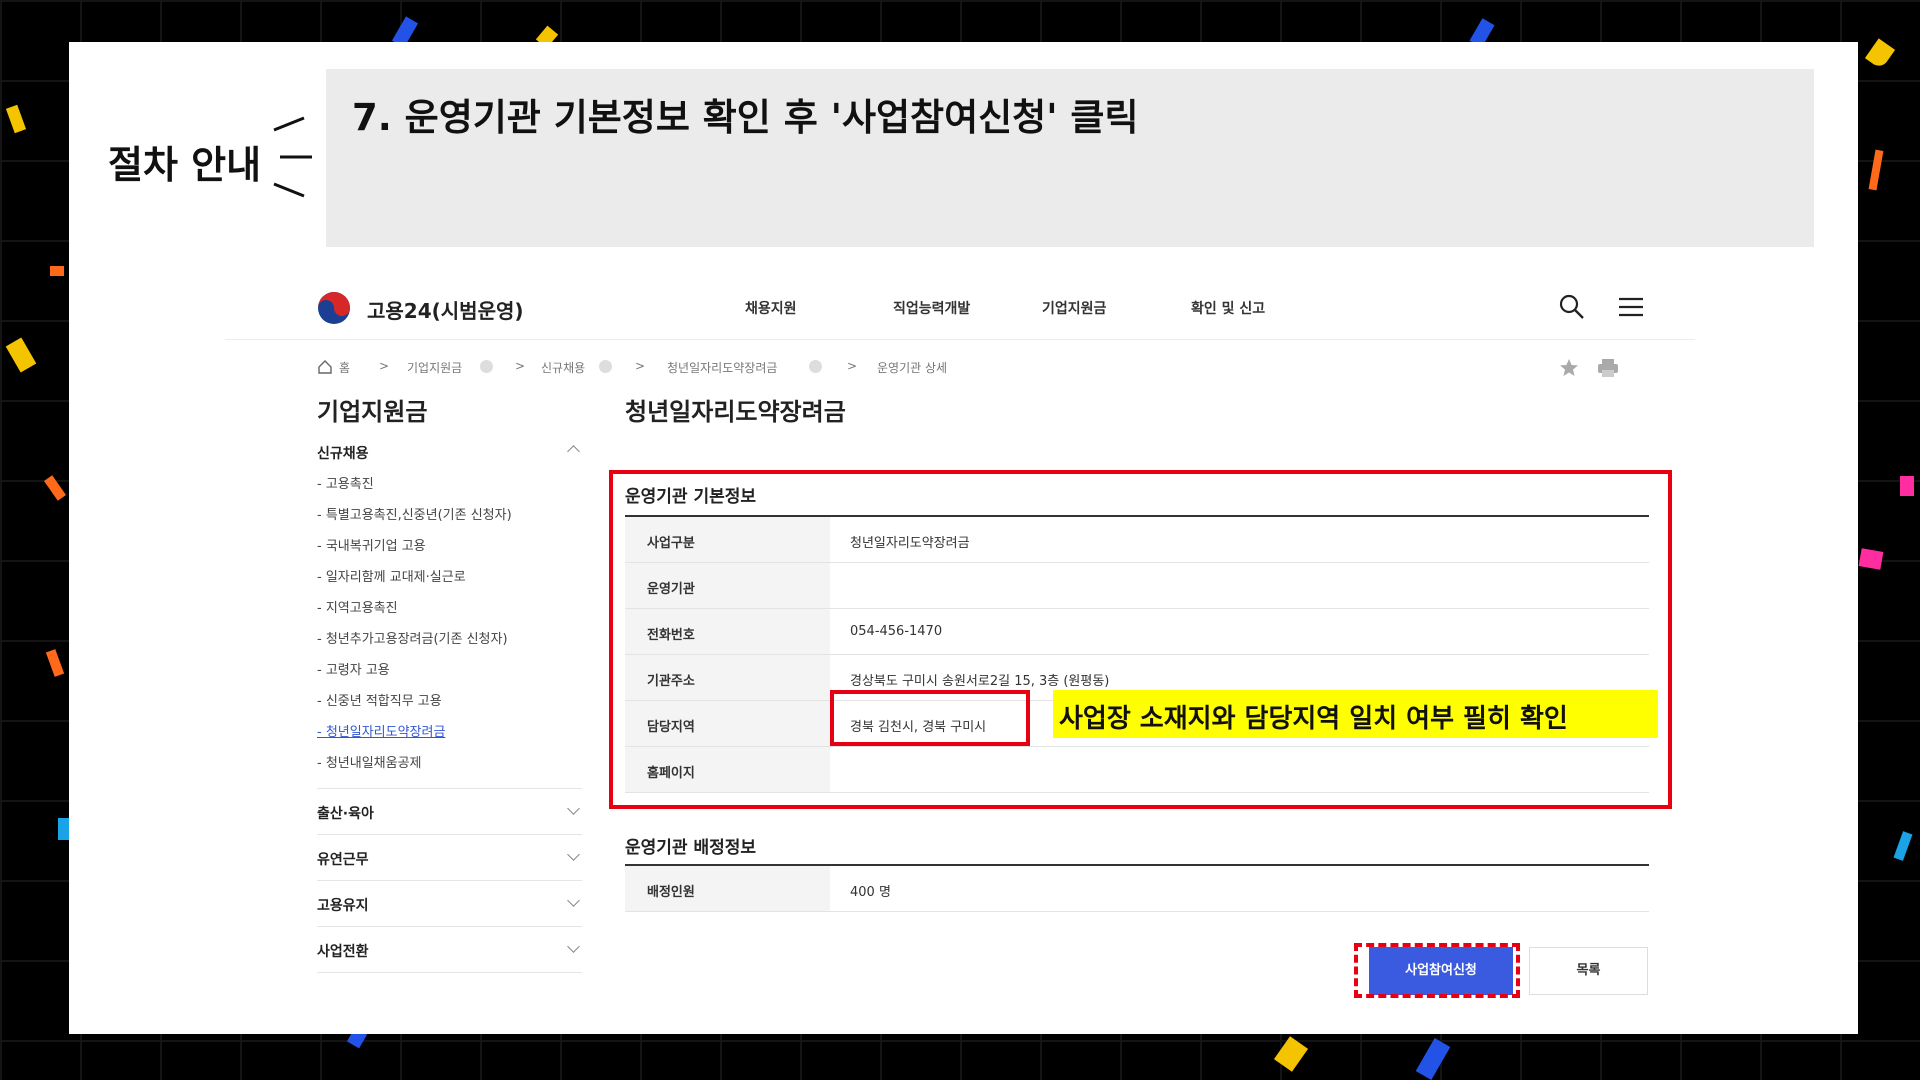 The width and height of the screenshot is (1920, 1080). I want to click on taegeuk-logo-icon, so click(334, 308).